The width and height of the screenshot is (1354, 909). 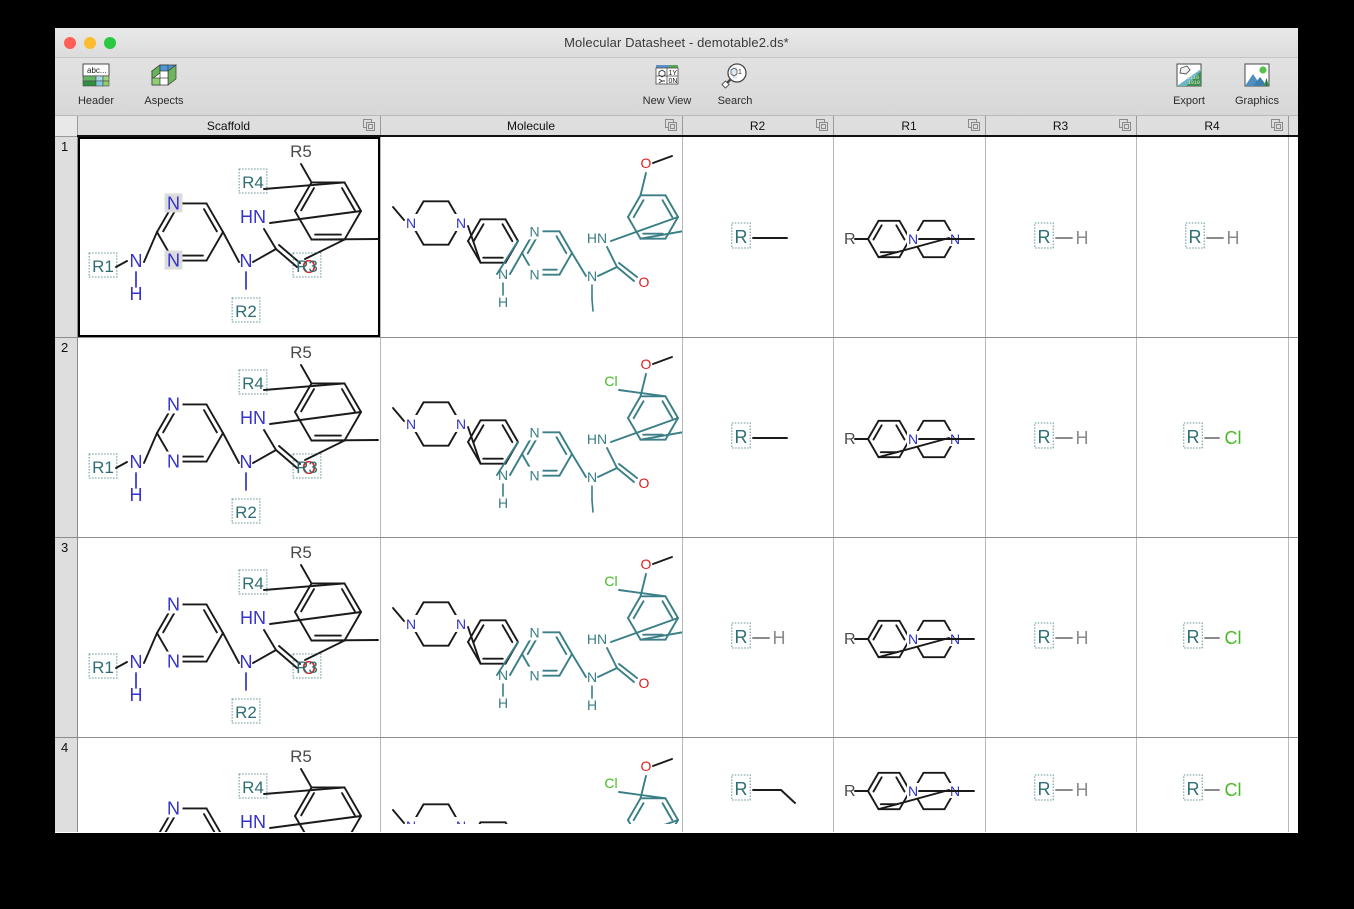 I want to click on toolbar-button-export: 1010 0110 Export, so click(x=1189, y=84).